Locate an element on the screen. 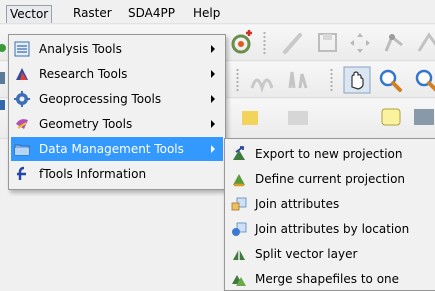 The height and width of the screenshot is (291, 435). zoom-out-icon is located at coordinates (422, 80).